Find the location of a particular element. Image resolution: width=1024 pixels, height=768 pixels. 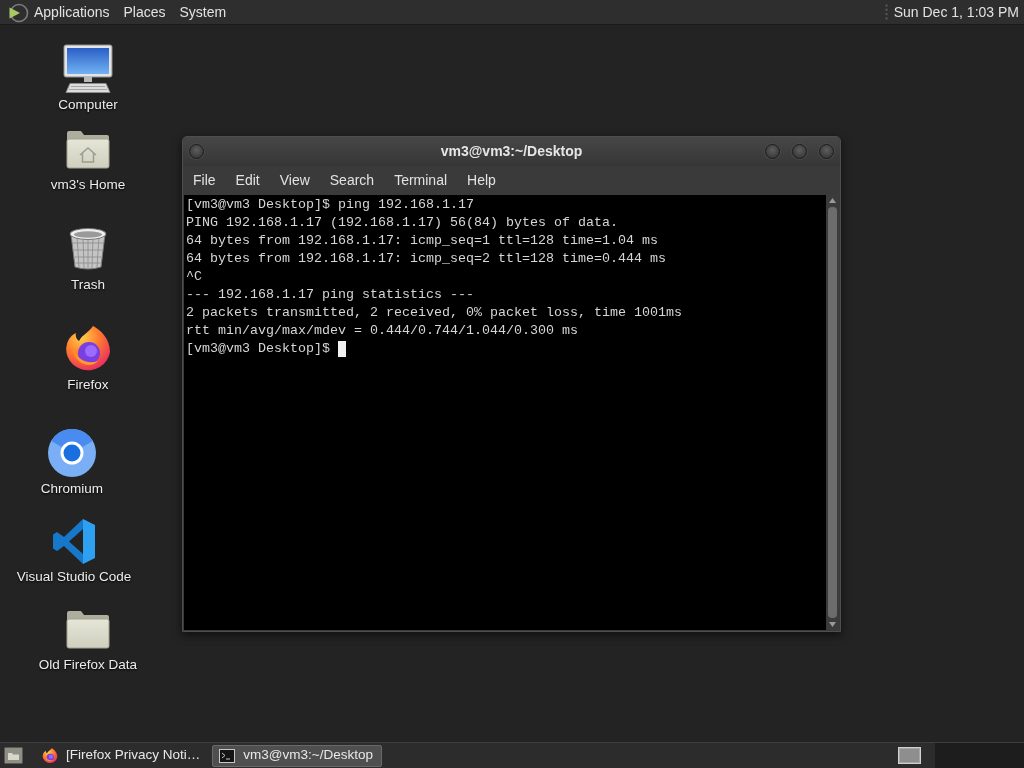

taskbar-button: vm3@vm3:~/Desktop is located at coordinates (297, 755).